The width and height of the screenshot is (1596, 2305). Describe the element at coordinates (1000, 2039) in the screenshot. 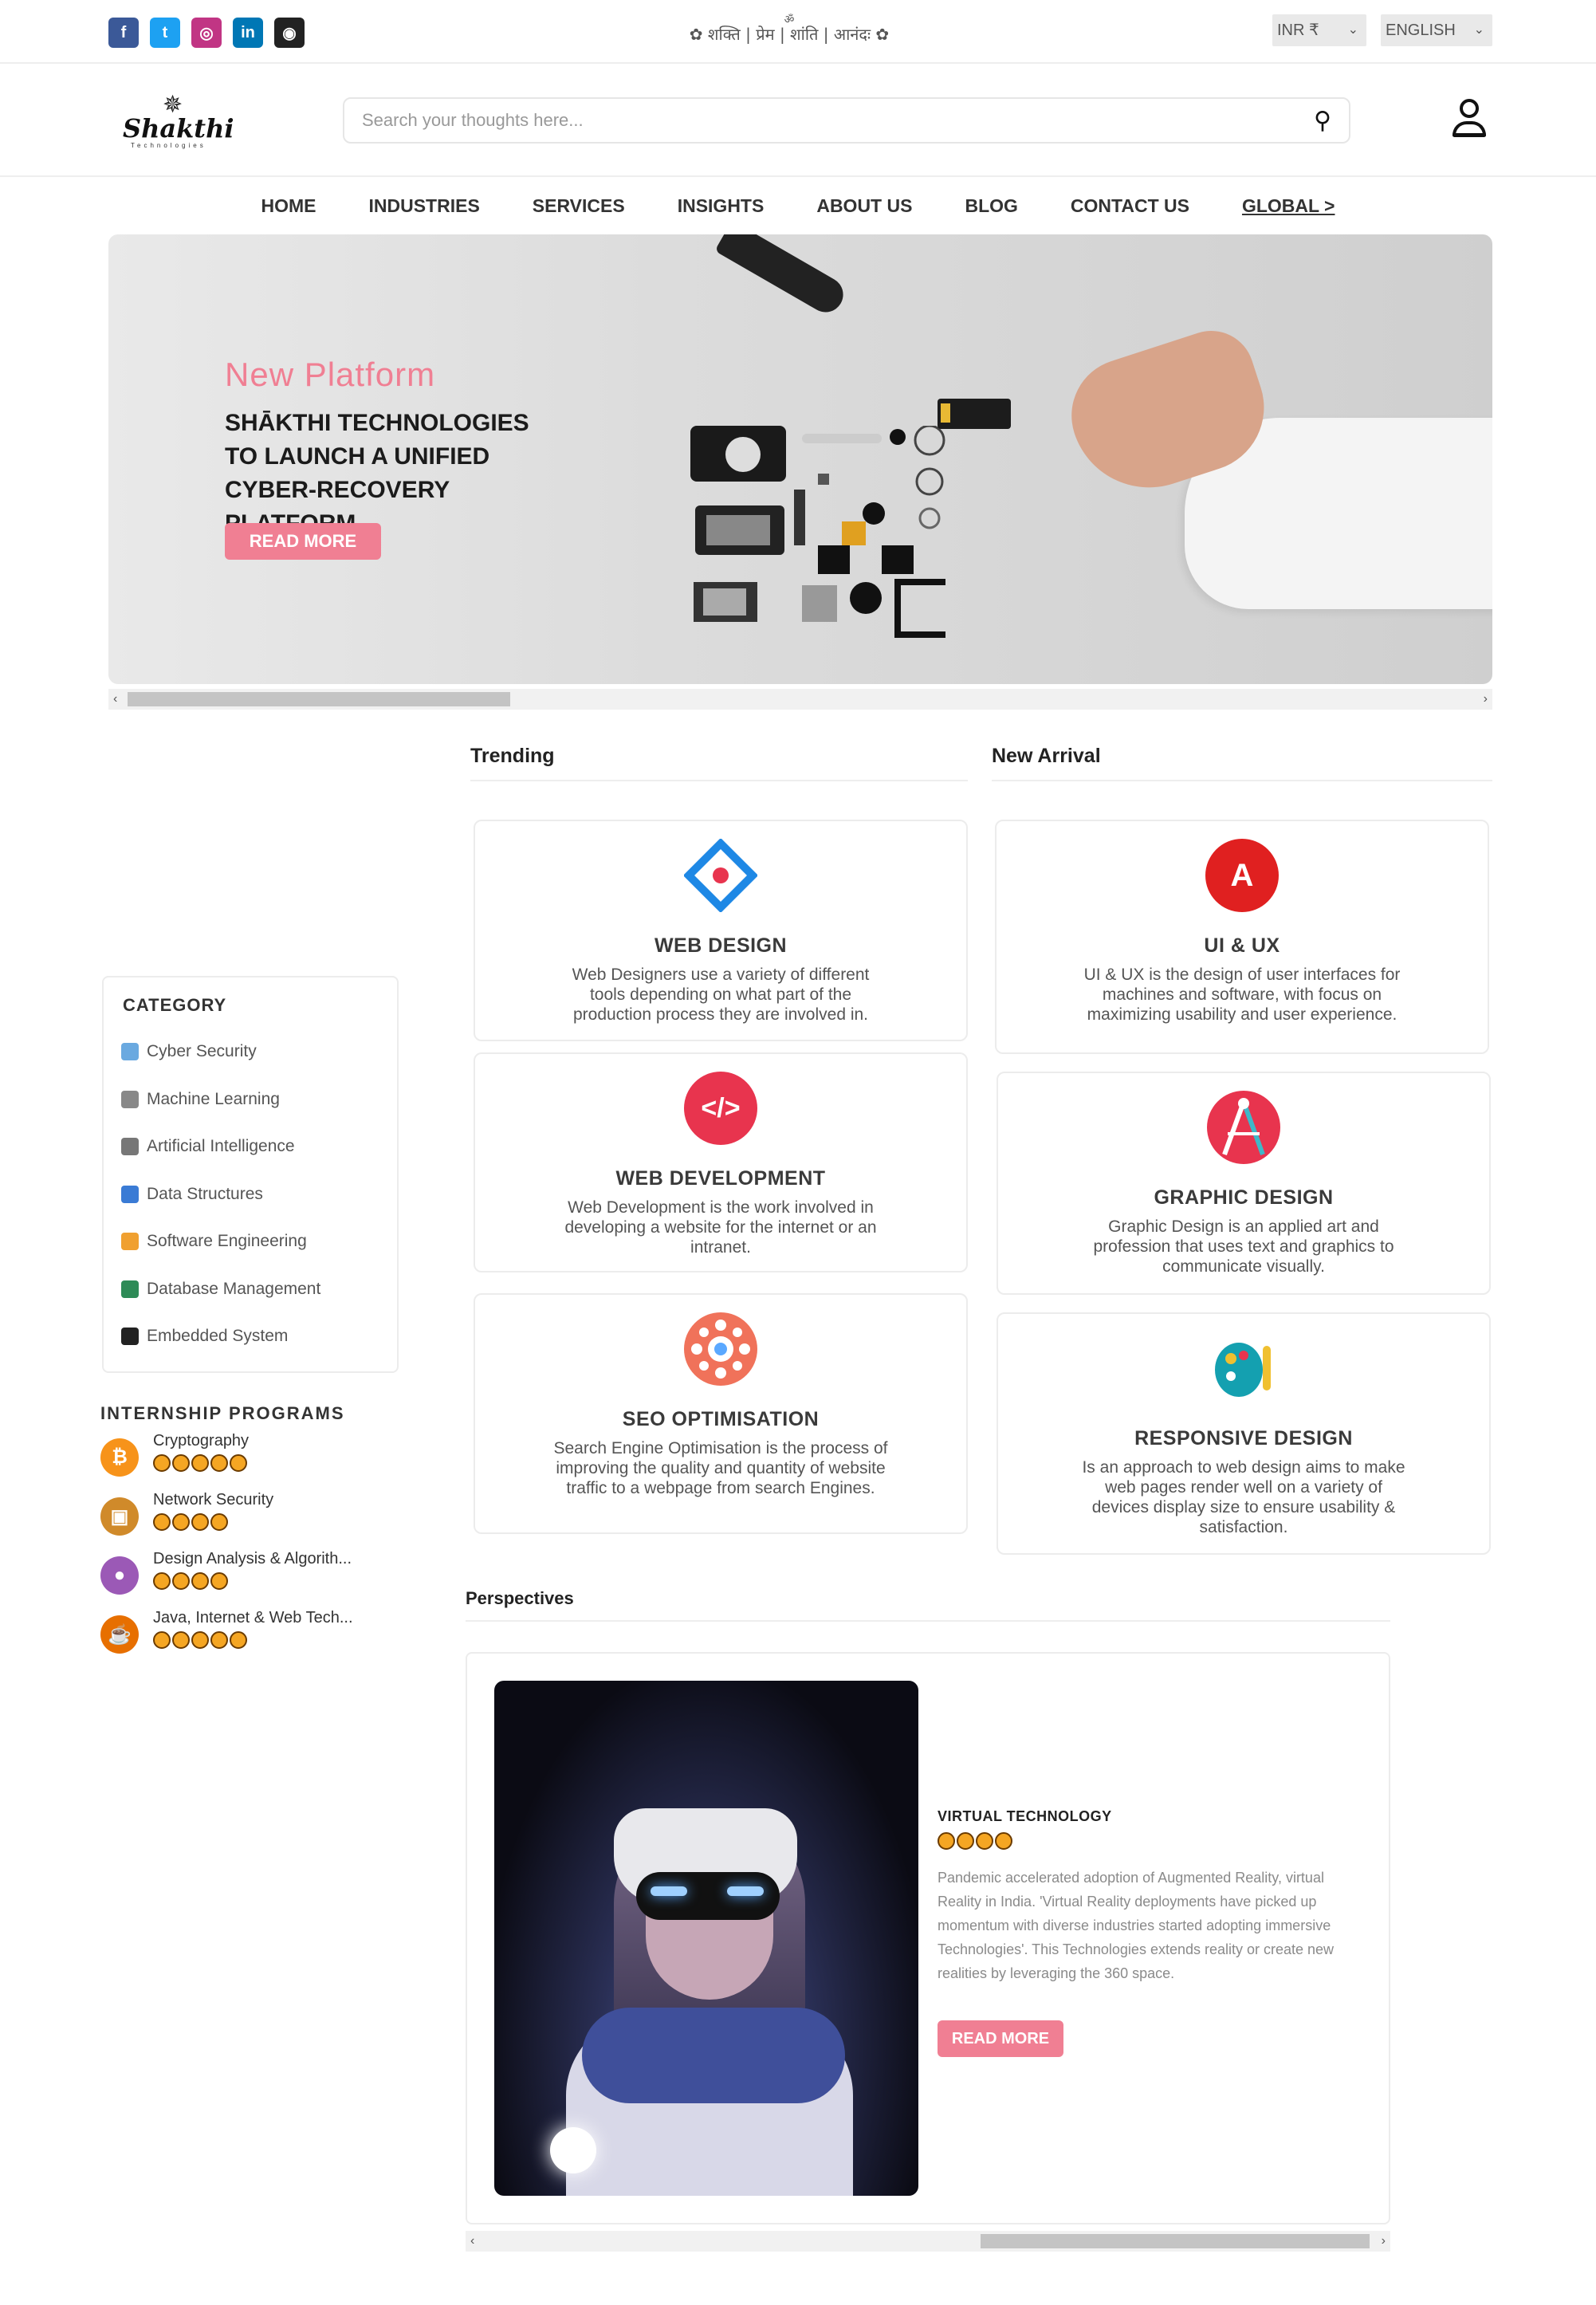

I see `perspective-read-more-button: READ MORE` at that location.